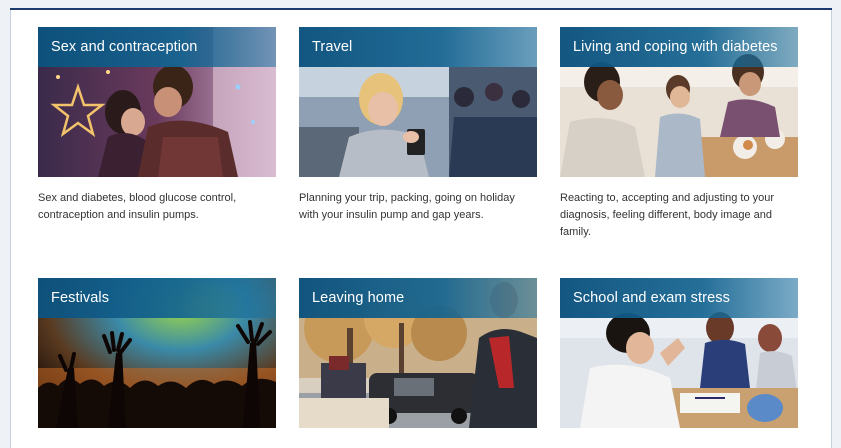 Image resolution: width=841 pixels, height=448 pixels. Describe the element at coordinates (157, 353) in the screenshot. I see `card-image: Festivals` at that location.